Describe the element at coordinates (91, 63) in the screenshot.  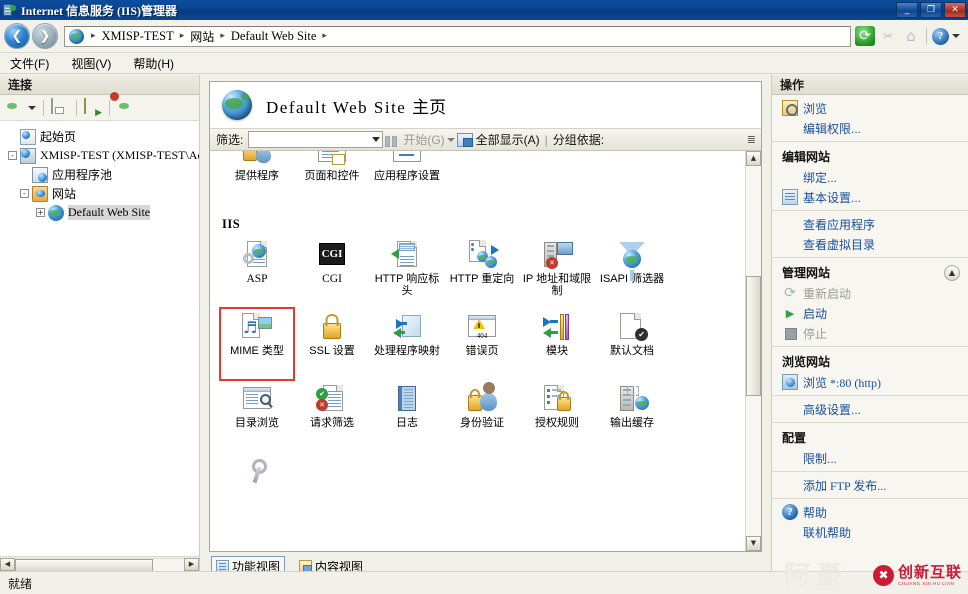
I see `menu-item-view: 视图(V)` at that location.